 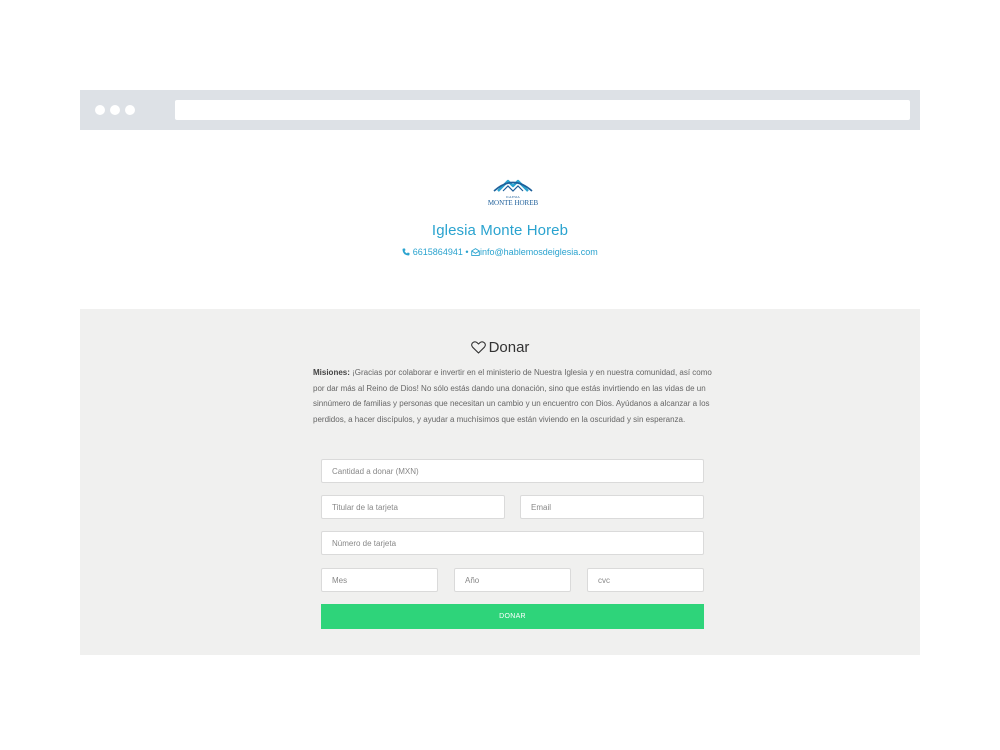 What do you see at coordinates (475, 252) in the screenshot?
I see `mail-icon` at bounding box center [475, 252].